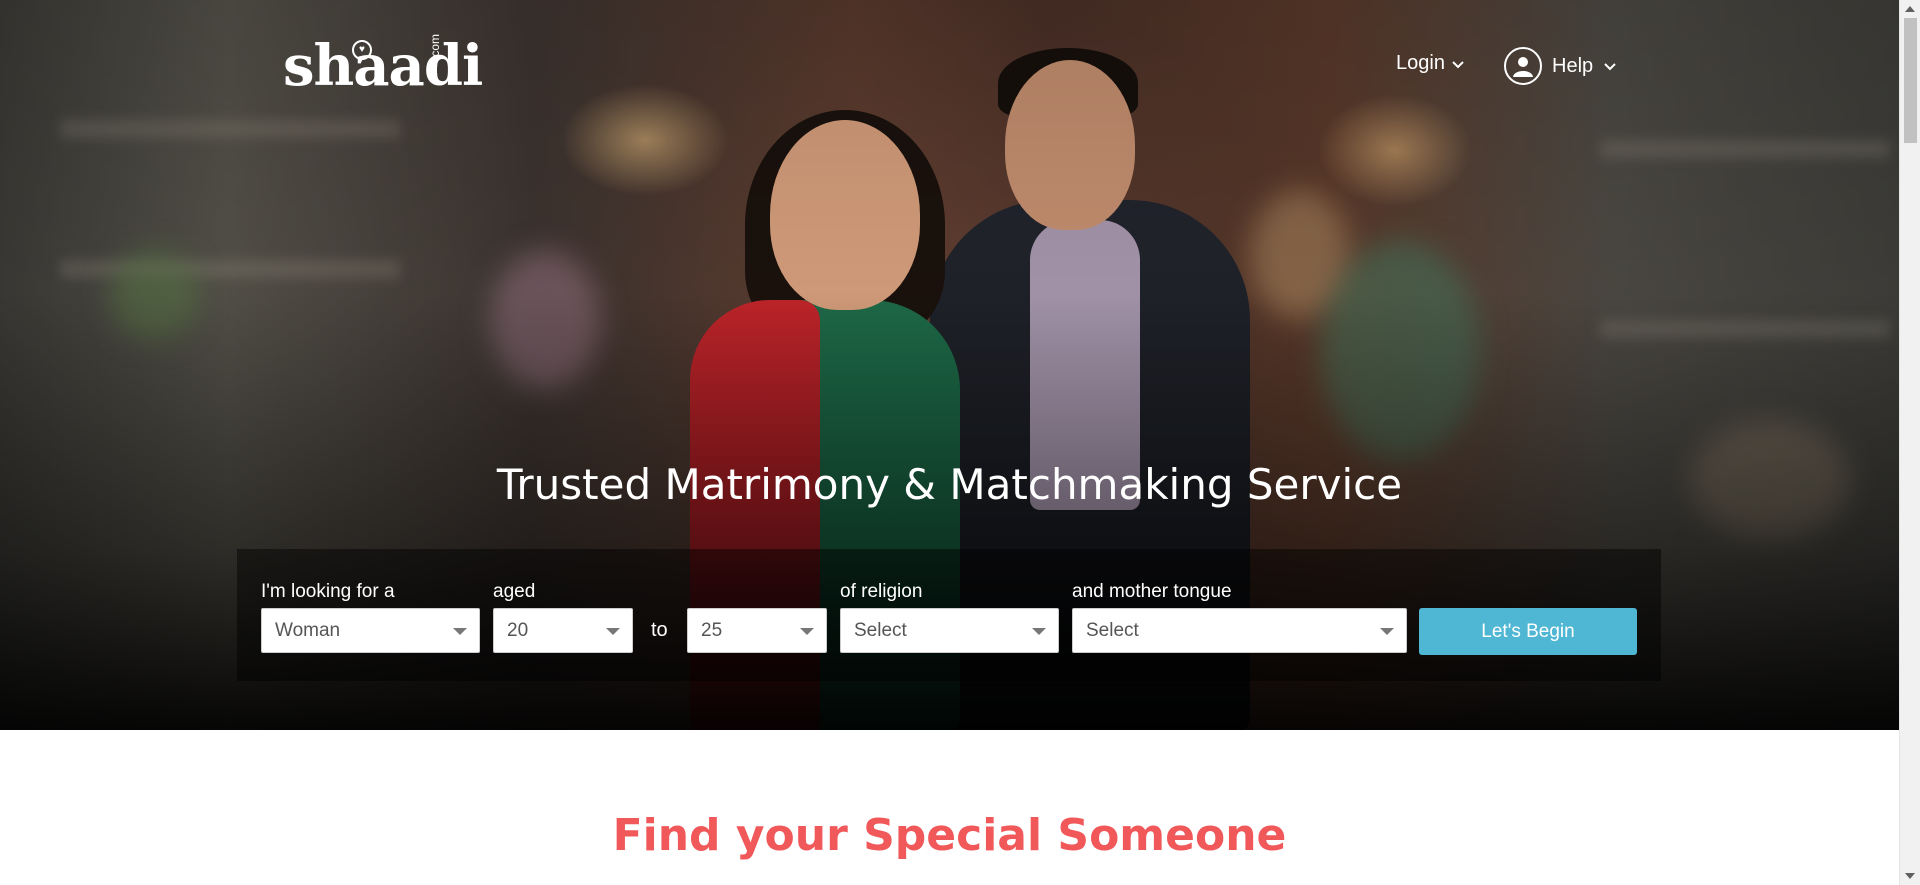 This screenshot has height=885, width=1920. What do you see at coordinates (1910, 80) in the screenshot?
I see `scroll-thumb` at bounding box center [1910, 80].